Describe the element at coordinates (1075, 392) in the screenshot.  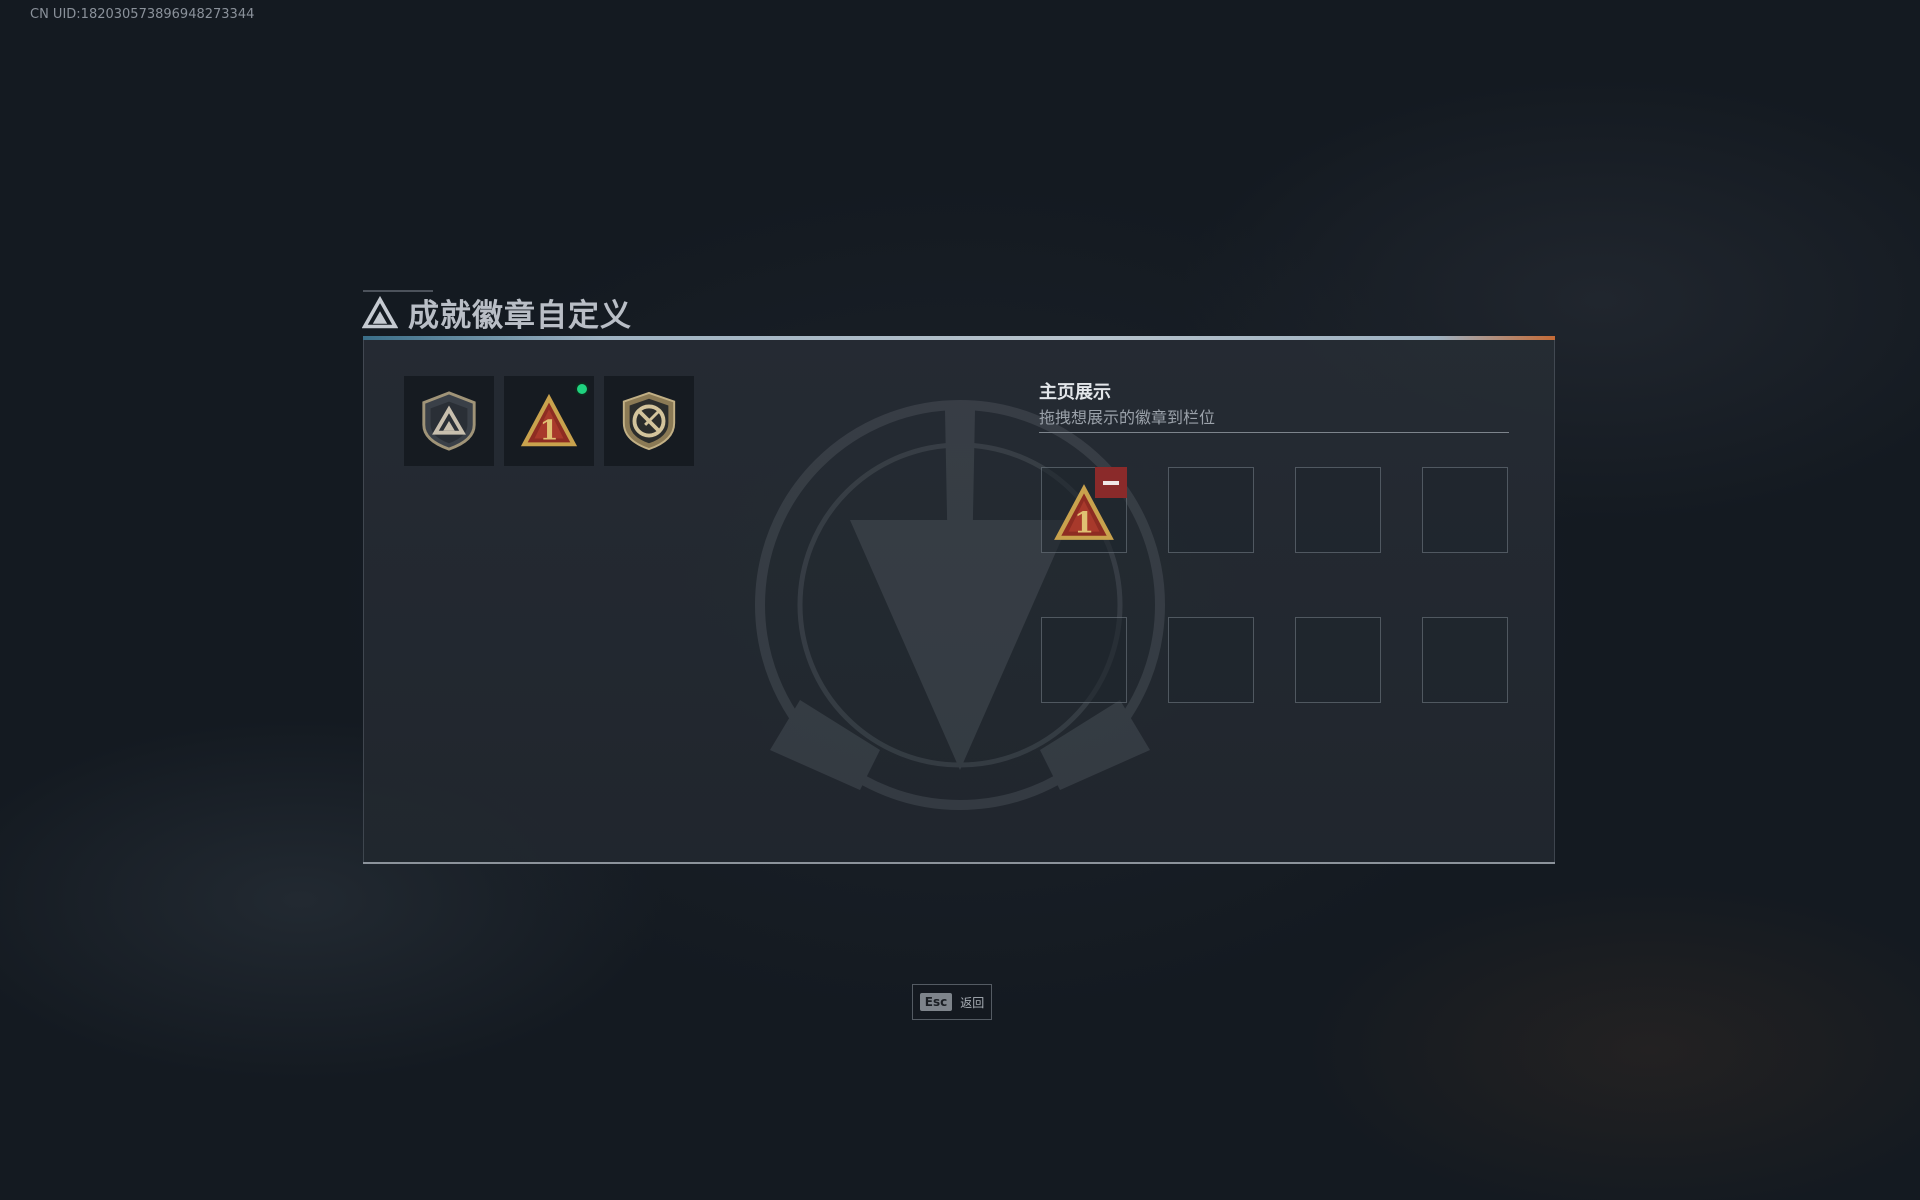
I see `showcase-title: 主页展示` at that location.